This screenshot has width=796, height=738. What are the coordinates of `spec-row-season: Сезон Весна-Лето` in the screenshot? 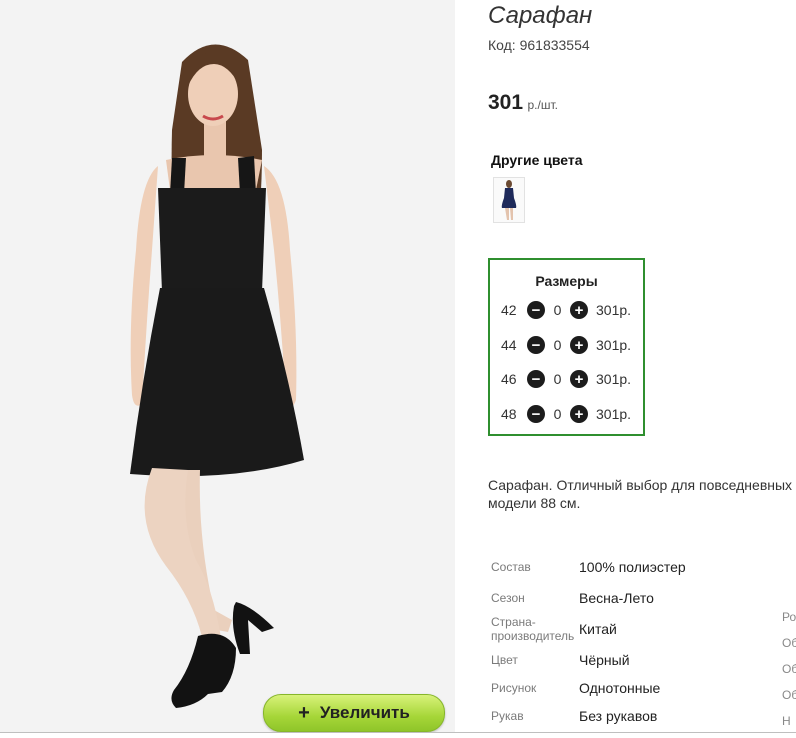 It's located at (628, 598).